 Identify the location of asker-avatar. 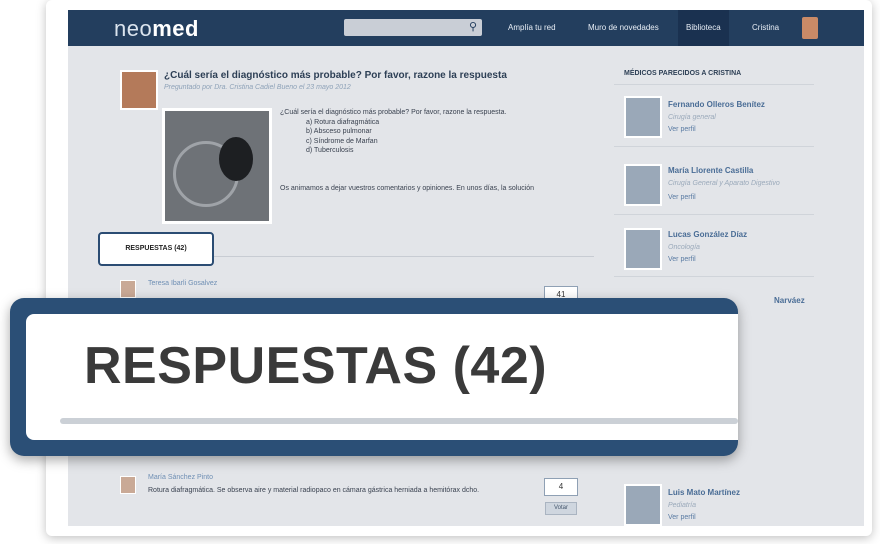
(139, 90).